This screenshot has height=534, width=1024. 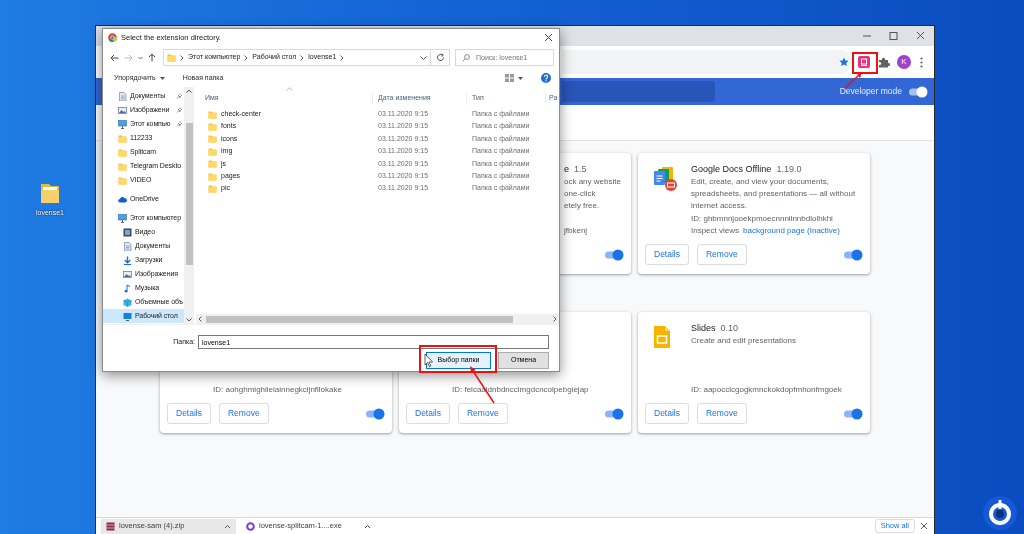 What do you see at coordinates (774, 194) in the screenshot?
I see `description-line: spreadsheets, and presentations — all without` at bounding box center [774, 194].